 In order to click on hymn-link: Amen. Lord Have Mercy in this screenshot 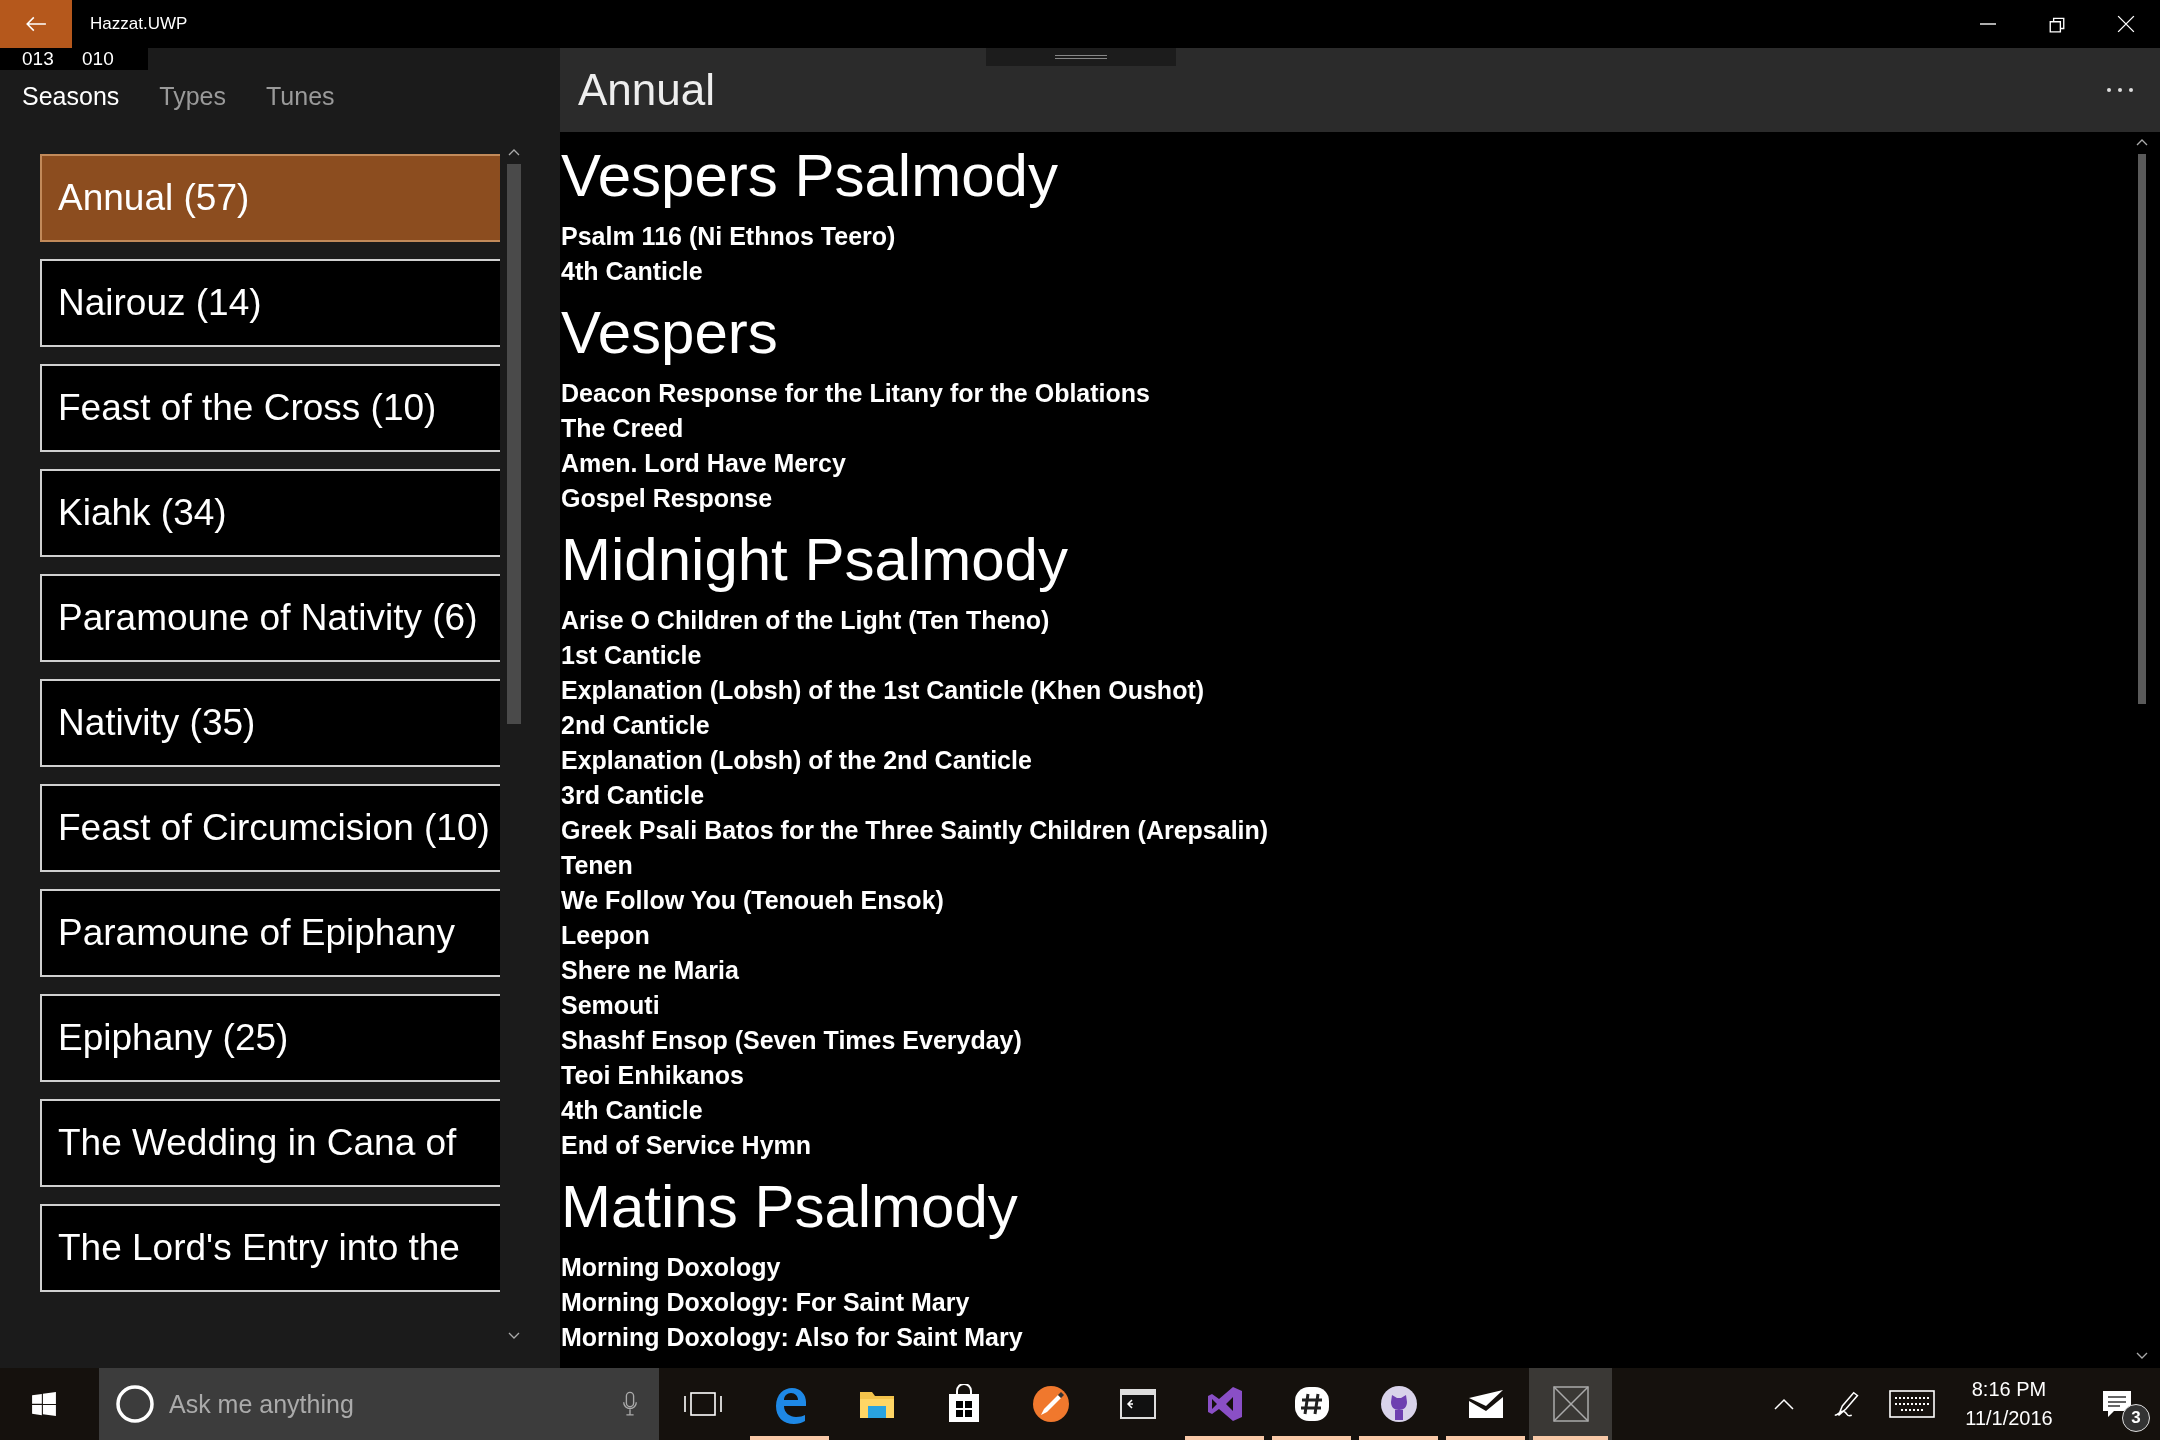, I will do `click(1347, 463)`.